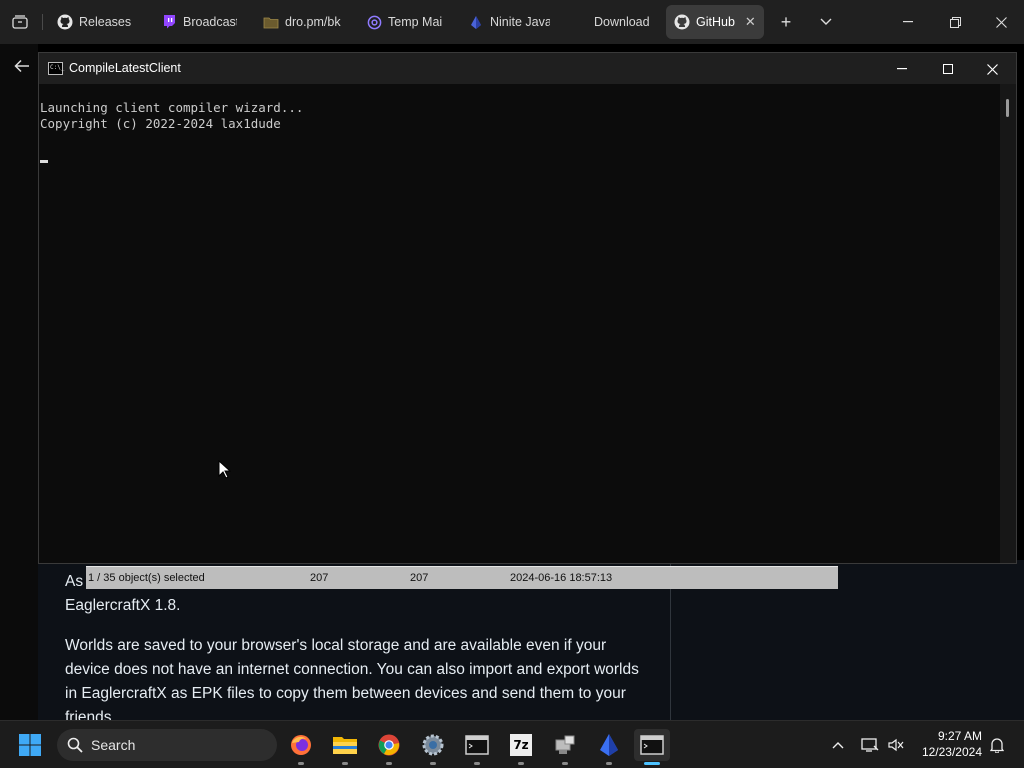 This screenshot has width=1024, height=768. What do you see at coordinates (561, 578) in the screenshot?
I see `status-modified-date: 2024-06-16 18:57:13` at bounding box center [561, 578].